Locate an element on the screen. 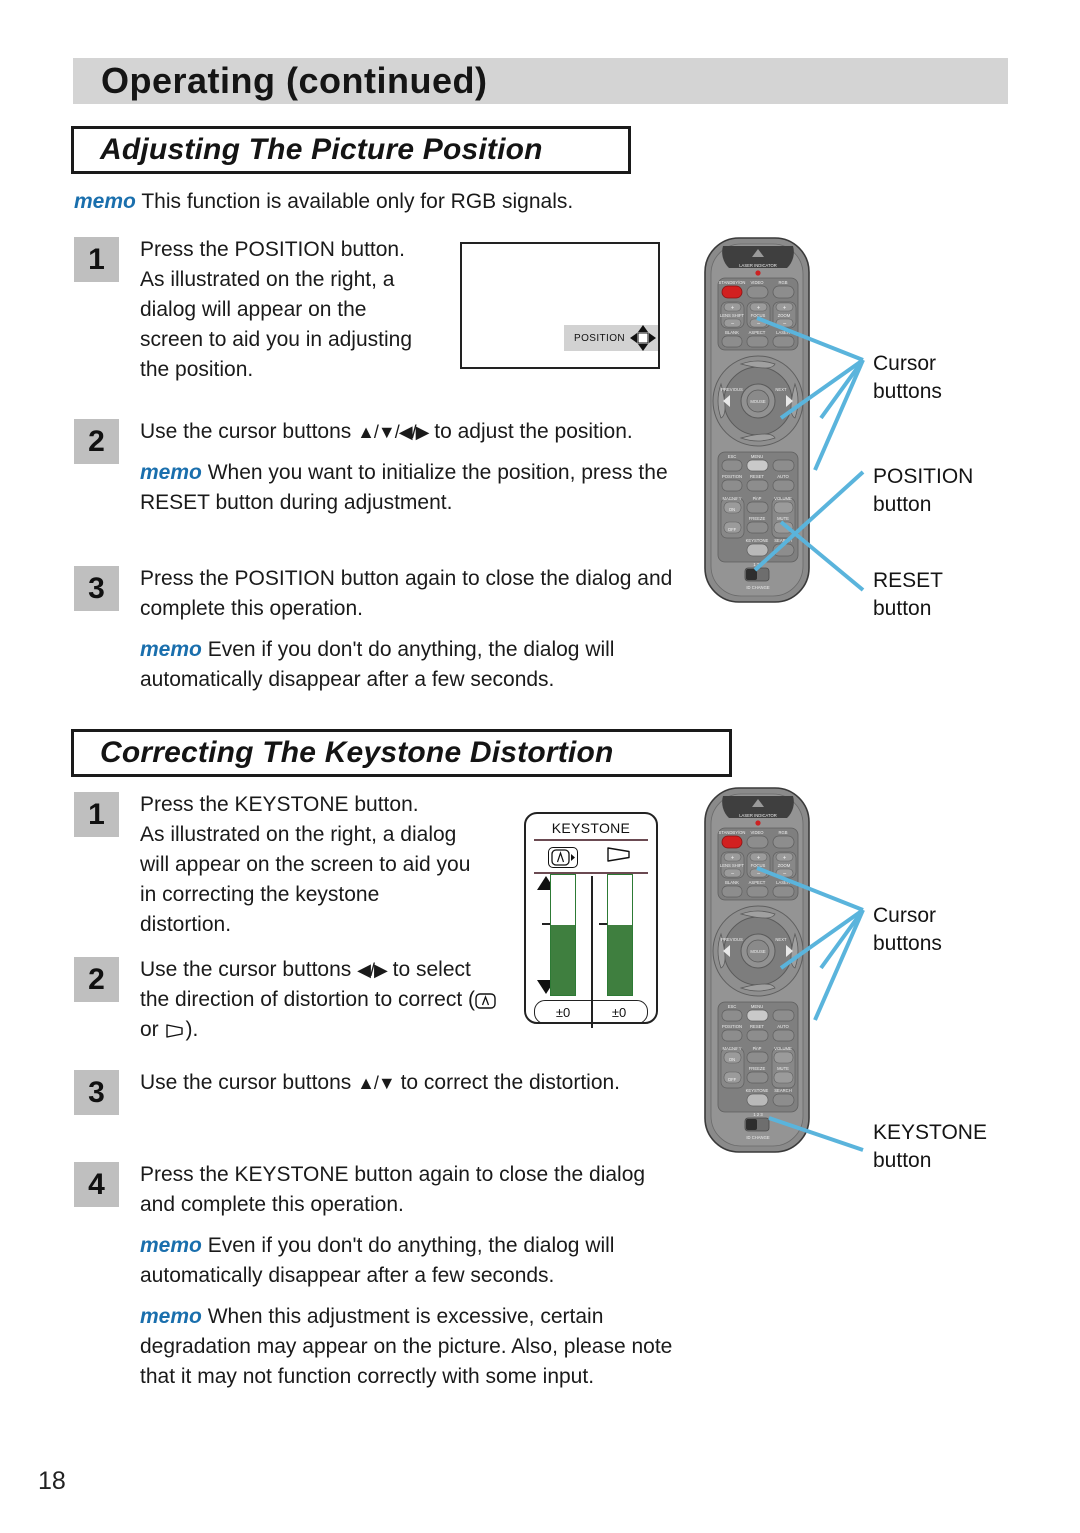 Image resolution: width=1080 pixels, height=1533 pixels. step-line: Press the POSITION button. is located at coordinates (272, 249).